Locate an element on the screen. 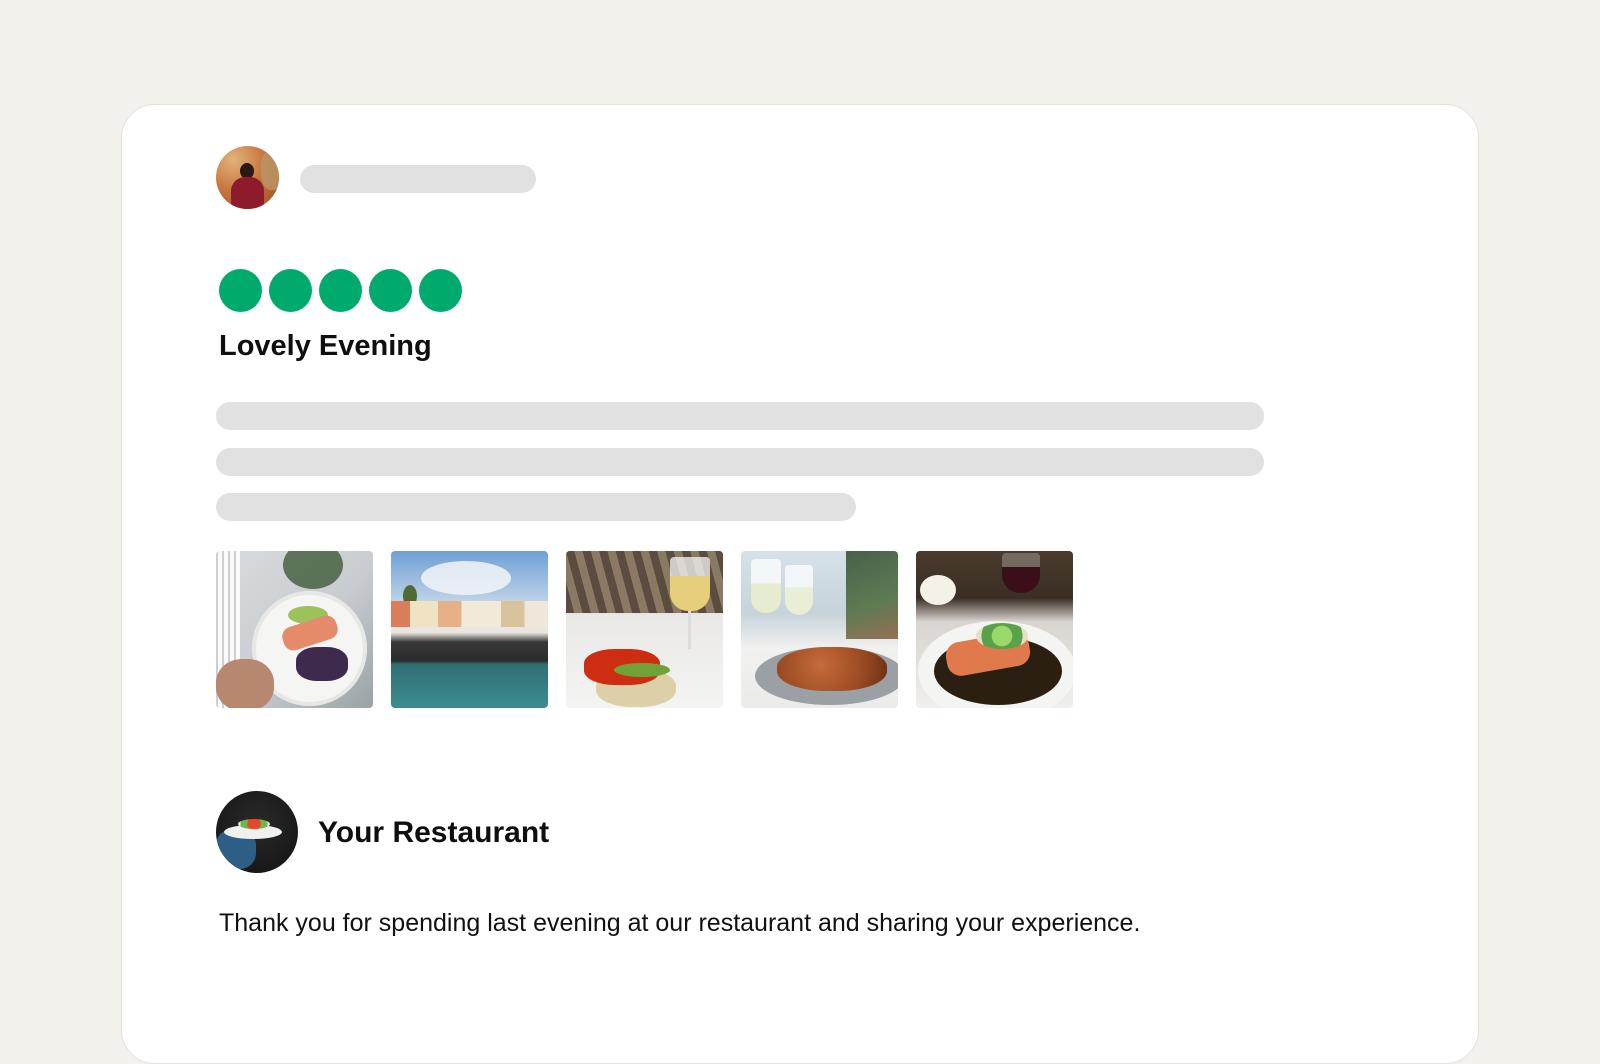 This screenshot has height=1064, width=1600. avatar-person-torso is located at coordinates (247, 193).